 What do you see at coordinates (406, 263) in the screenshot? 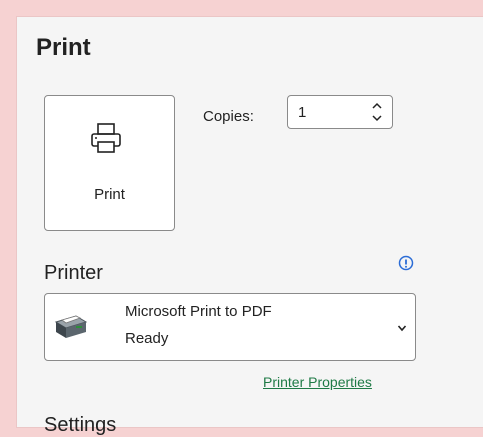
I see `info-icon` at bounding box center [406, 263].